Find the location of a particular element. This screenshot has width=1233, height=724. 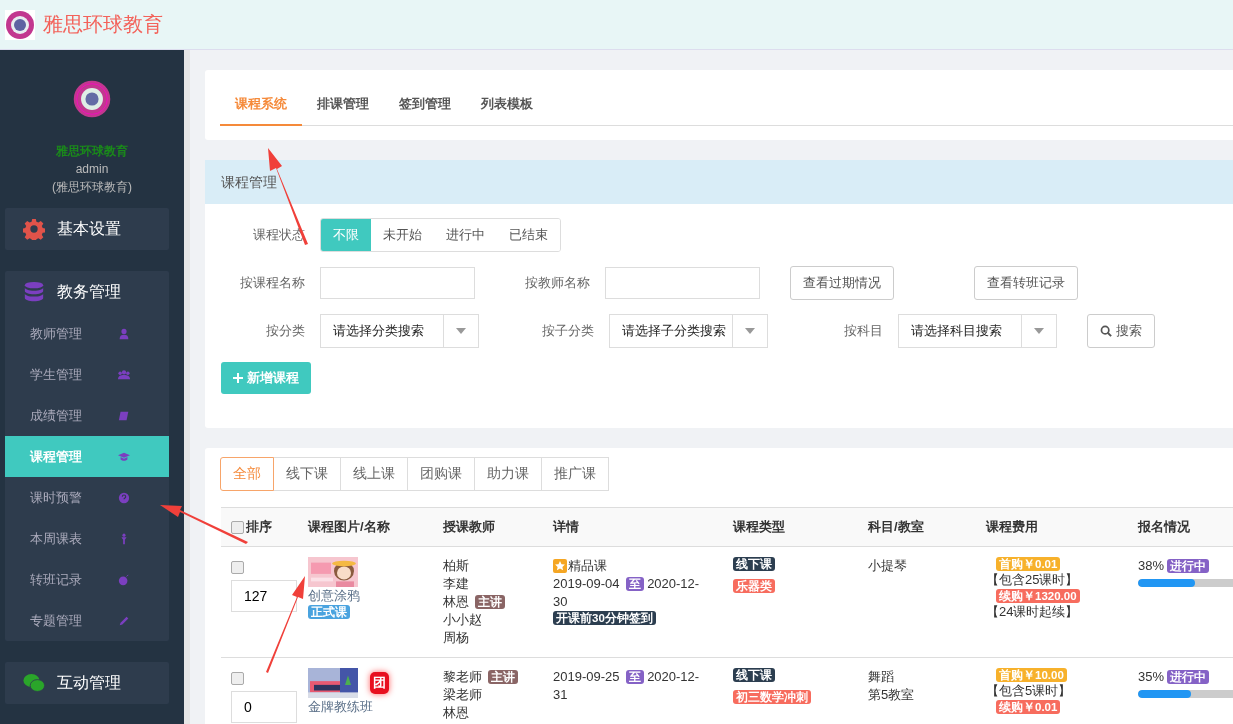

logo-icon is located at coordinates (20, 24).